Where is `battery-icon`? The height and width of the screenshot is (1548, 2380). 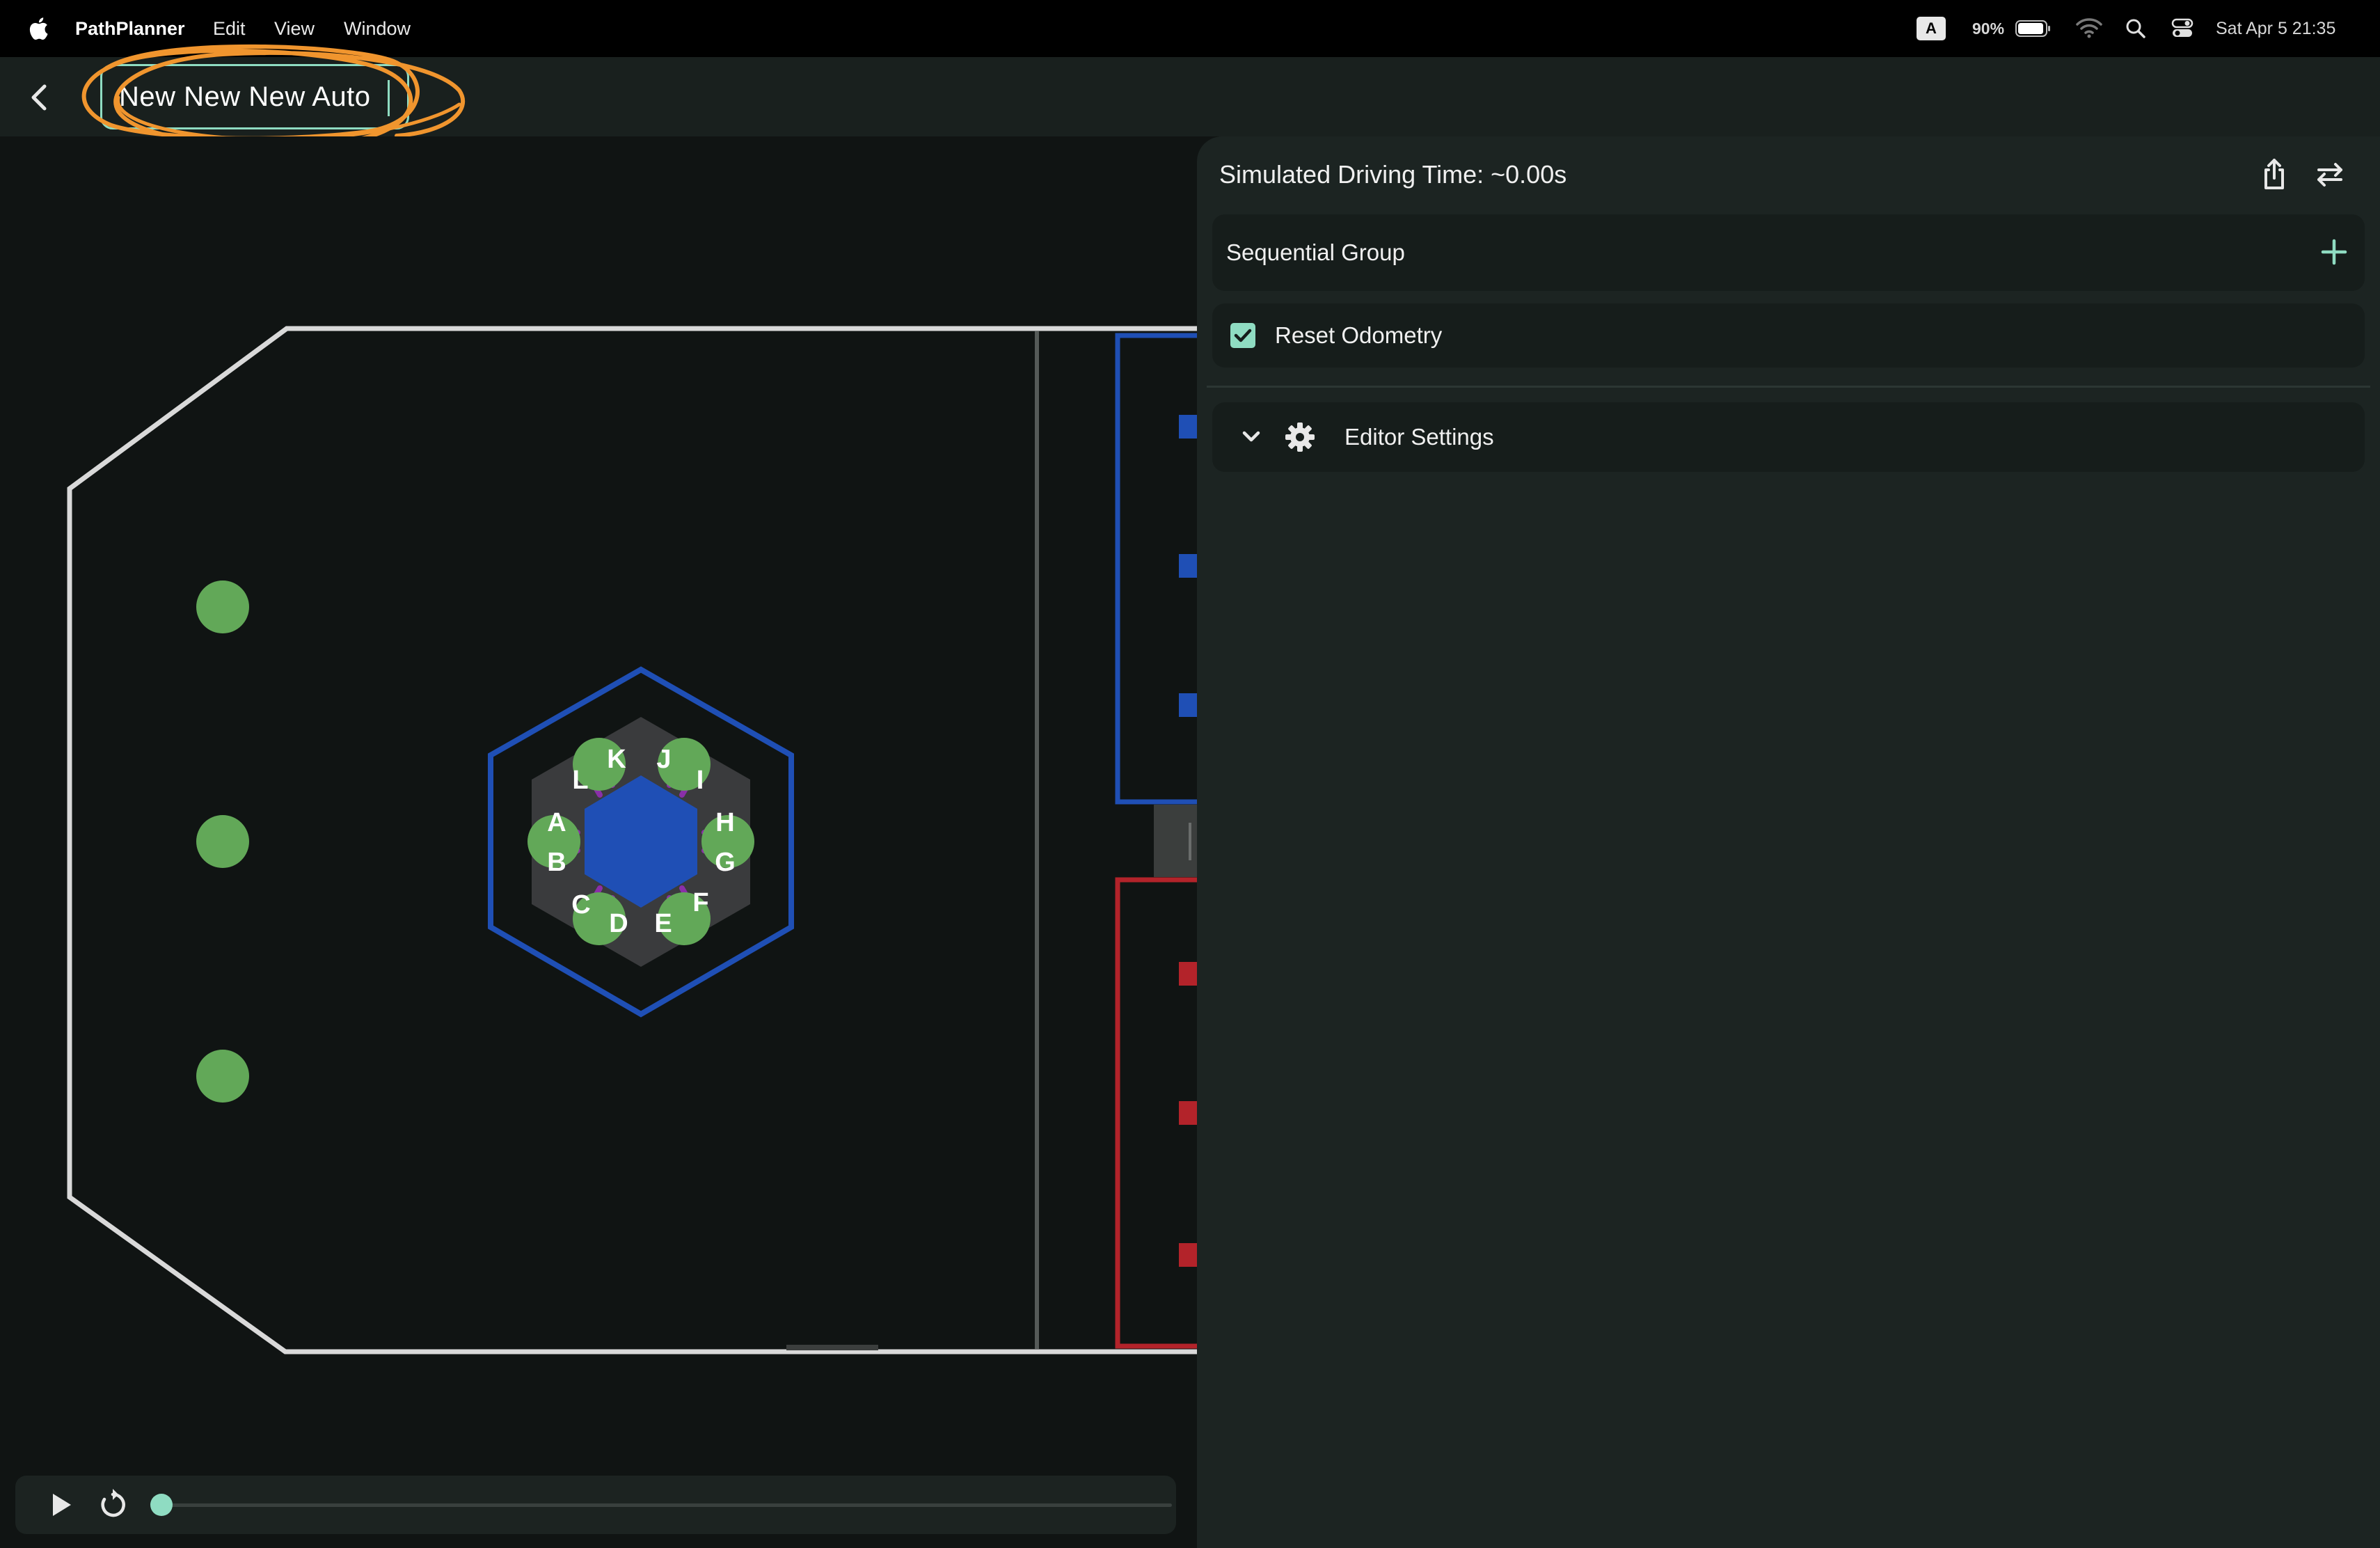 battery-icon is located at coordinates (2033, 28).